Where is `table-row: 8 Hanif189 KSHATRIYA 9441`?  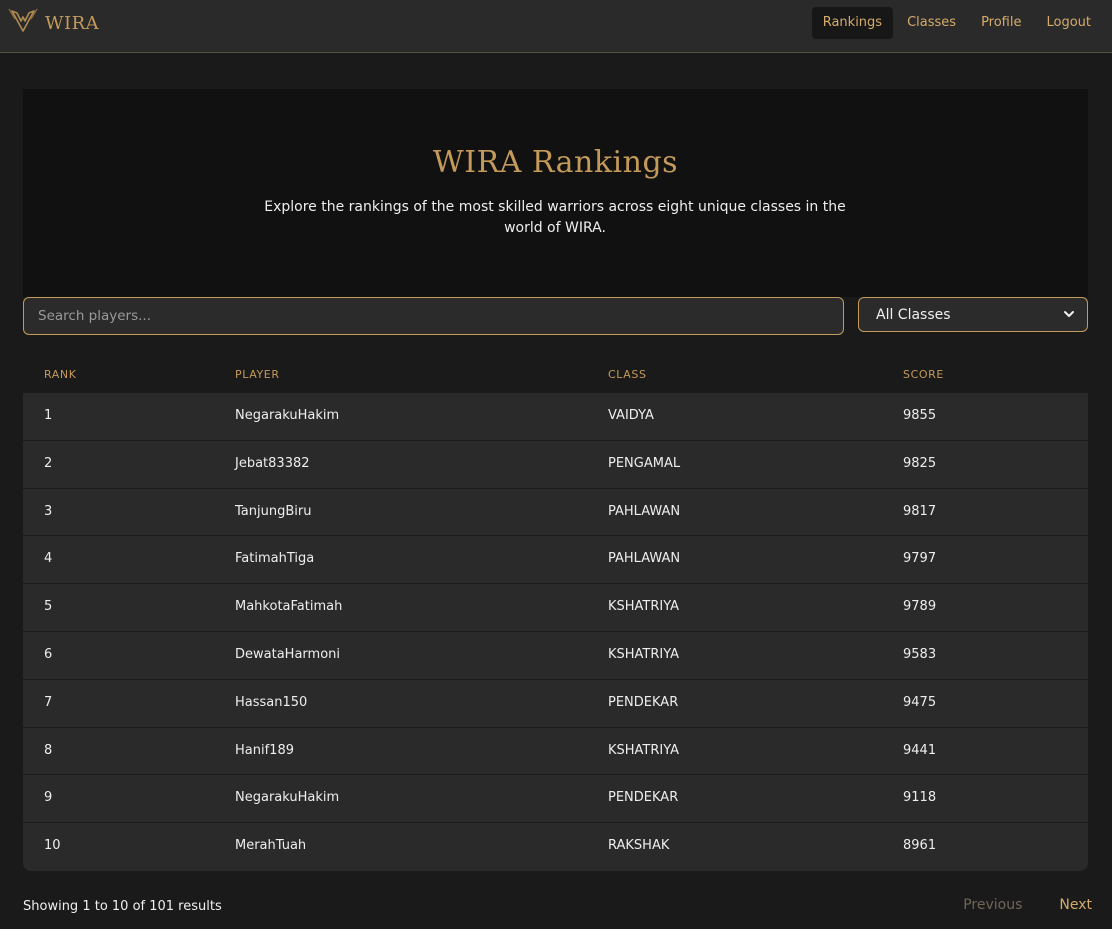
table-row: 8 Hanif189 KSHATRIYA 9441 is located at coordinates (555, 752).